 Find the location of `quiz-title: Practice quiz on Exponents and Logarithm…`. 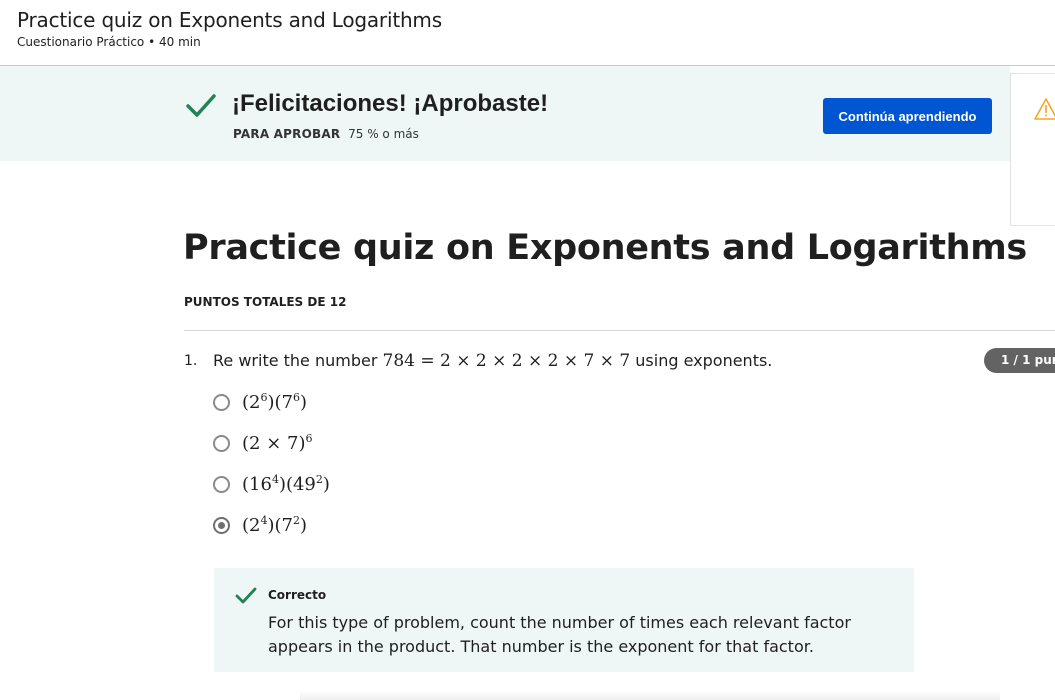

quiz-title: Practice quiz on Exponents and Logarithm… is located at coordinates (605, 248).